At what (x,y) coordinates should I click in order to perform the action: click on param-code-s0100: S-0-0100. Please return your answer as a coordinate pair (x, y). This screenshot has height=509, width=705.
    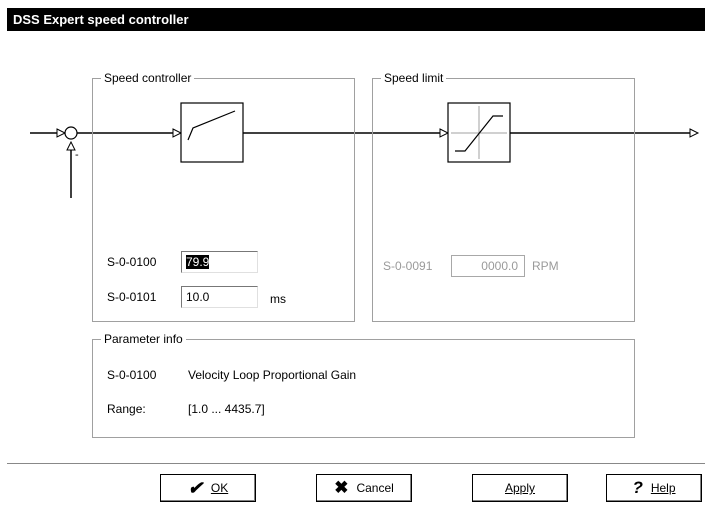
    Looking at the image, I should click on (132, 262).